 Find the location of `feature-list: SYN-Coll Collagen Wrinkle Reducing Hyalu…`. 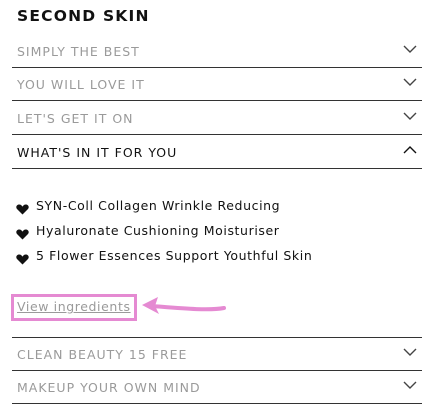

feature-list: SYN-Coll Collagen Wrinkle Reducing Hyalu… is located at coordinates (164, 233).